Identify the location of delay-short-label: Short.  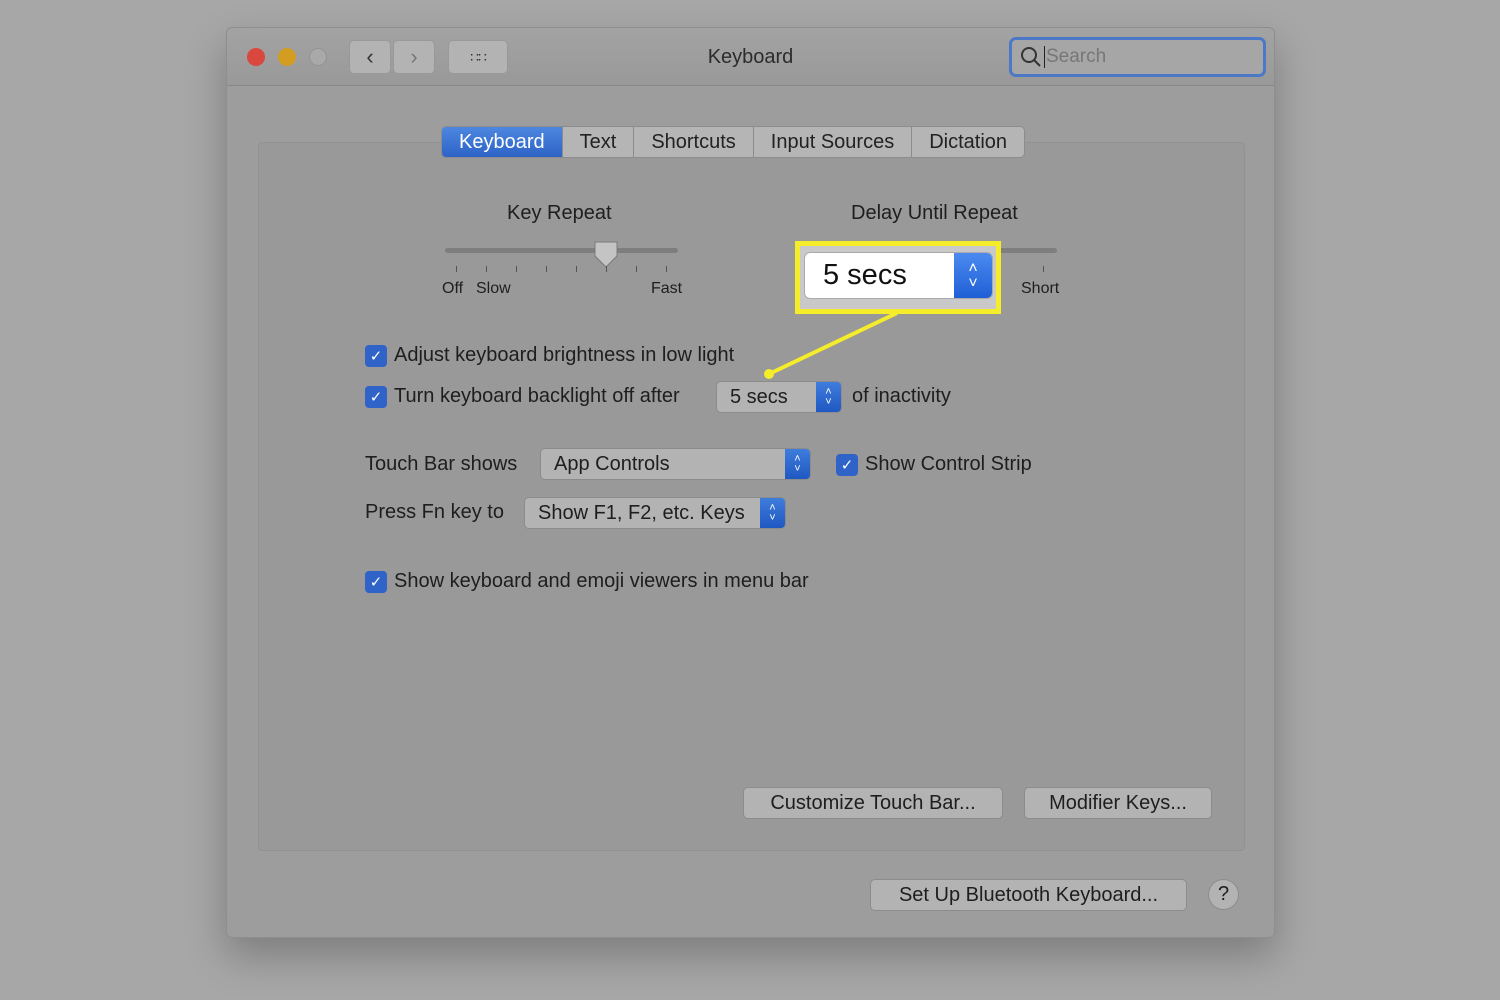
(1040, 288).